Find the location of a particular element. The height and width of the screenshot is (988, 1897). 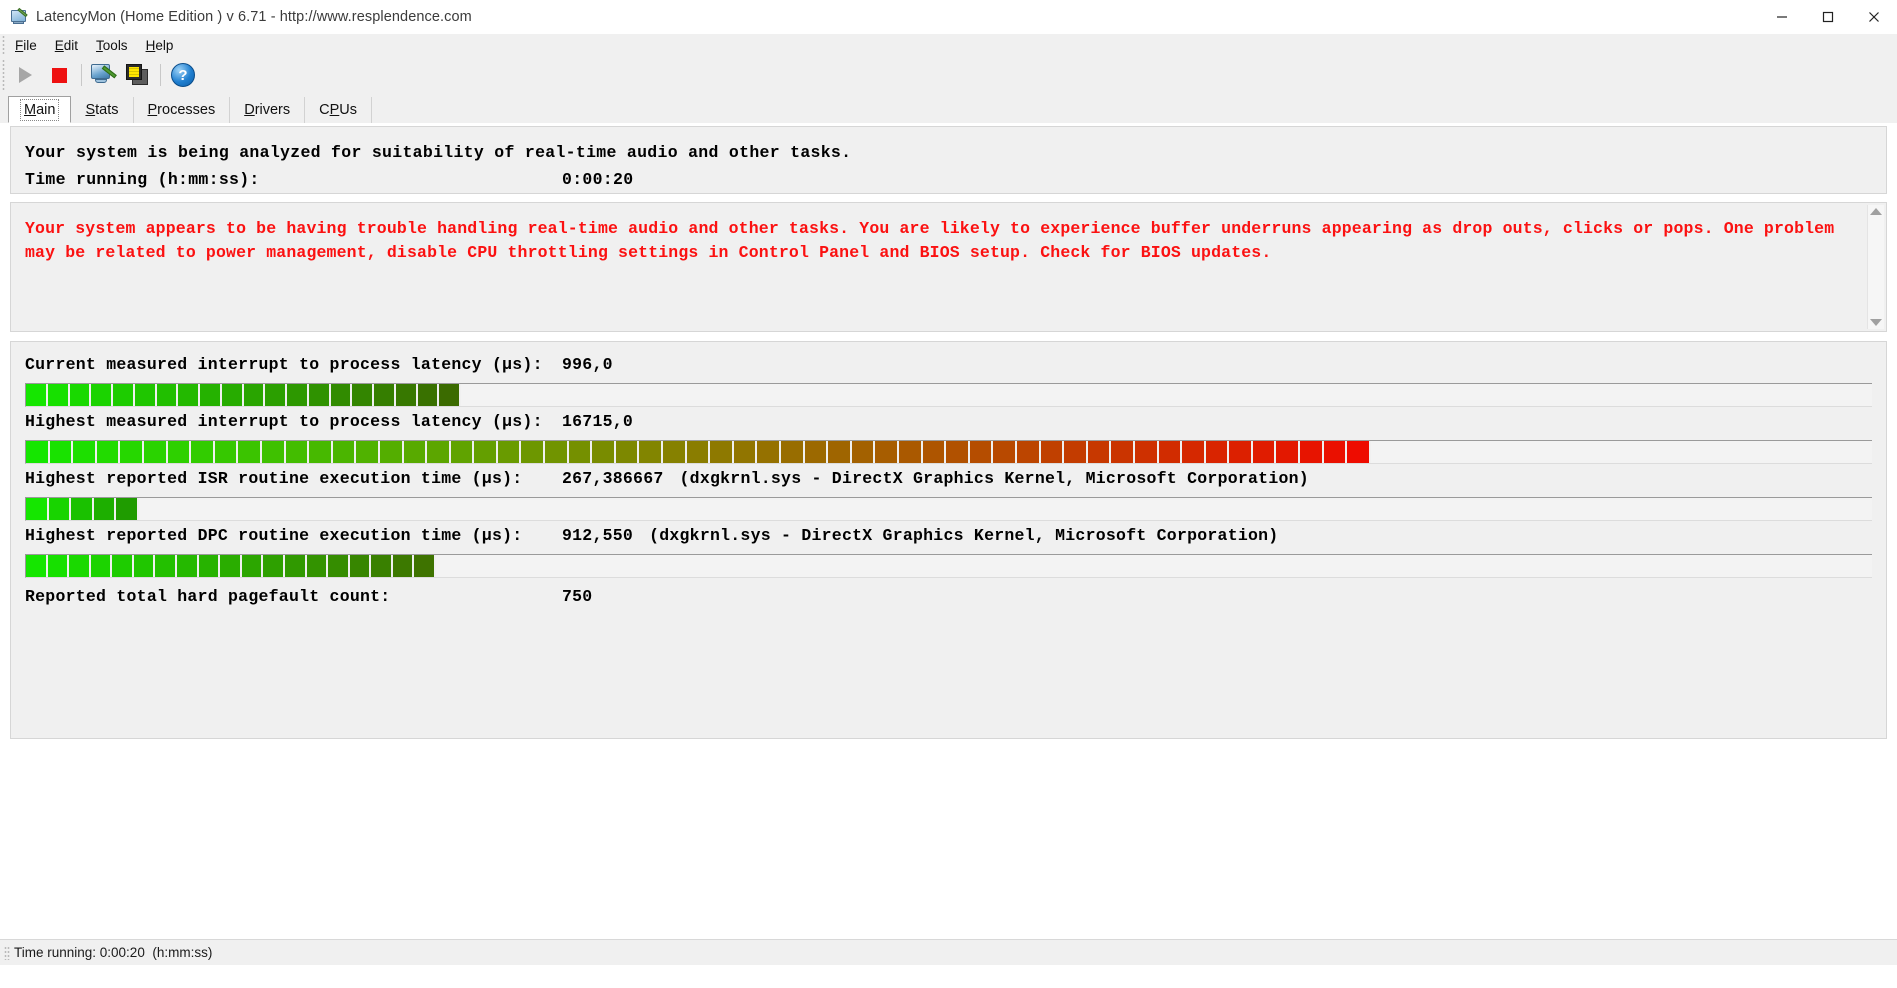

bar-highest-latency is located at coordinates (948, 452).